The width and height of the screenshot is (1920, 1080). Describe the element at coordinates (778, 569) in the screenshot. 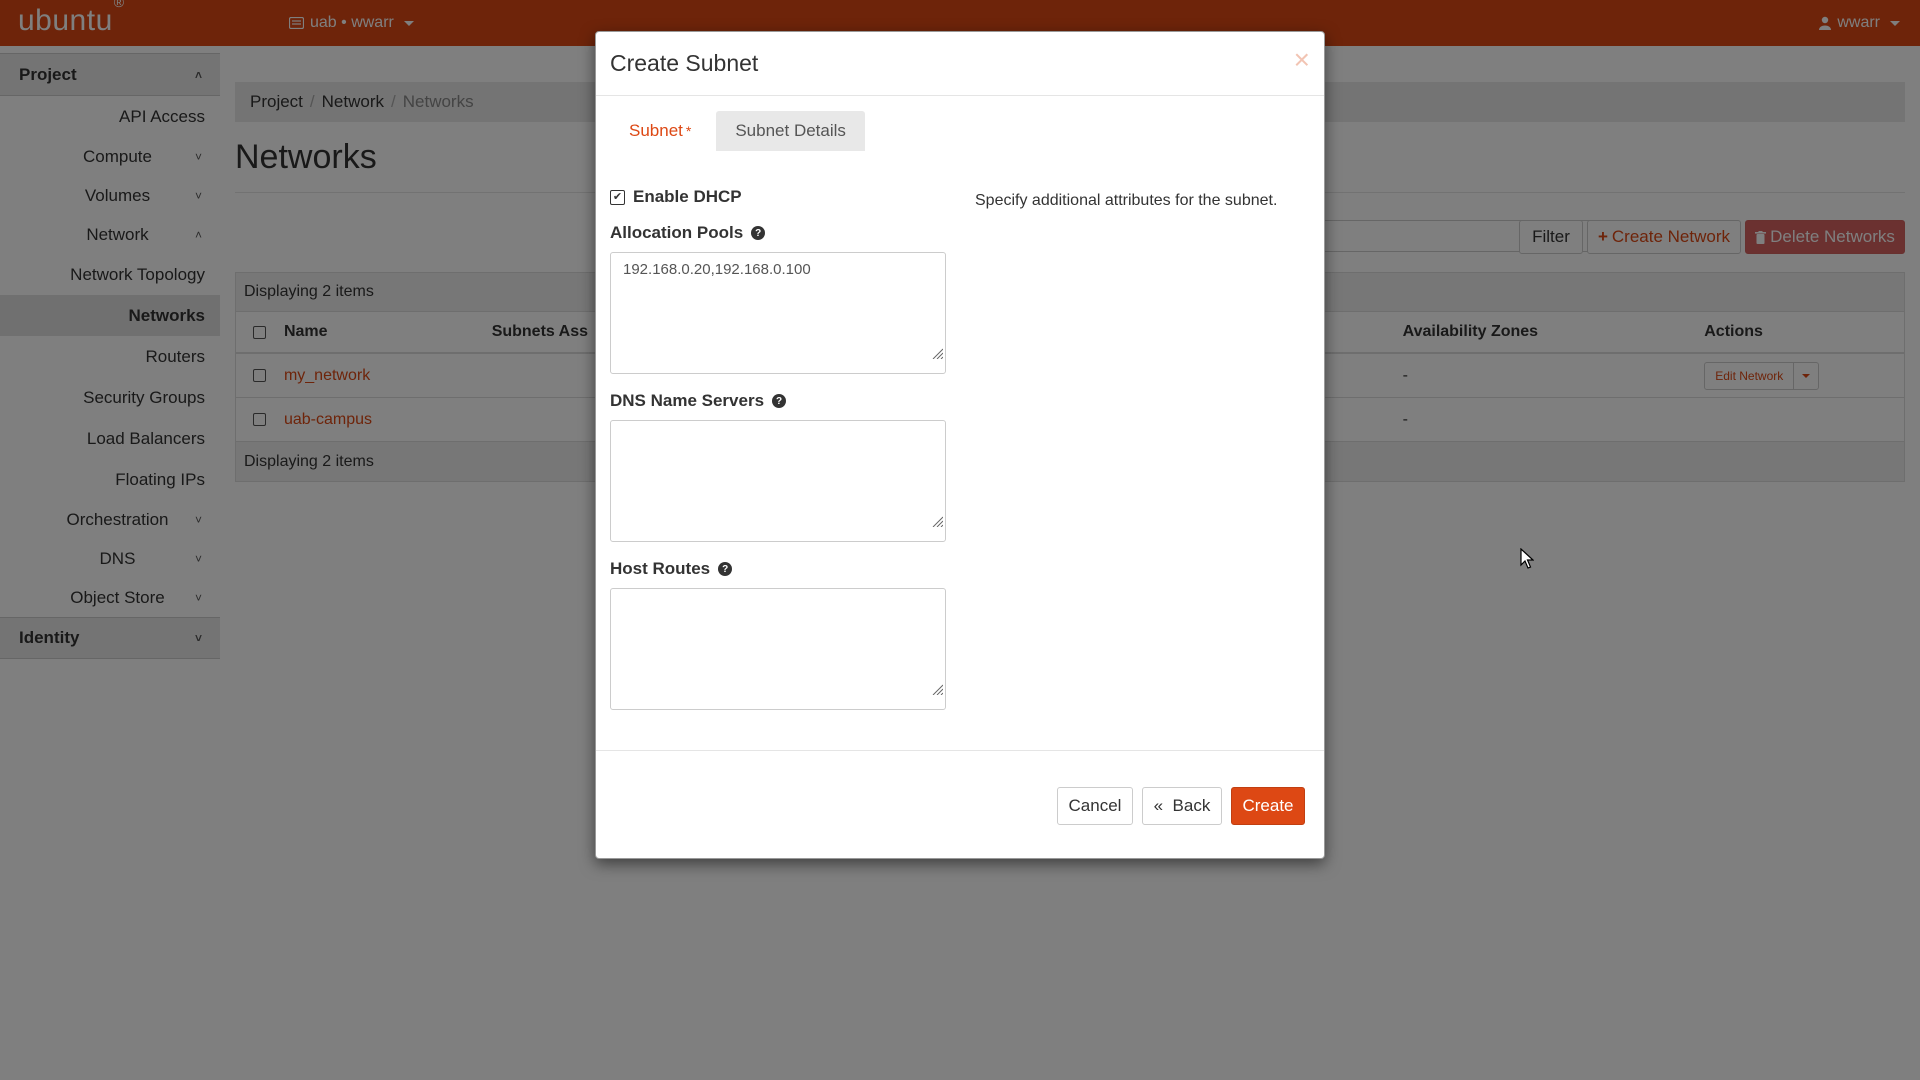

I see `host-routes-label-row: Host Routes ?` at that location.